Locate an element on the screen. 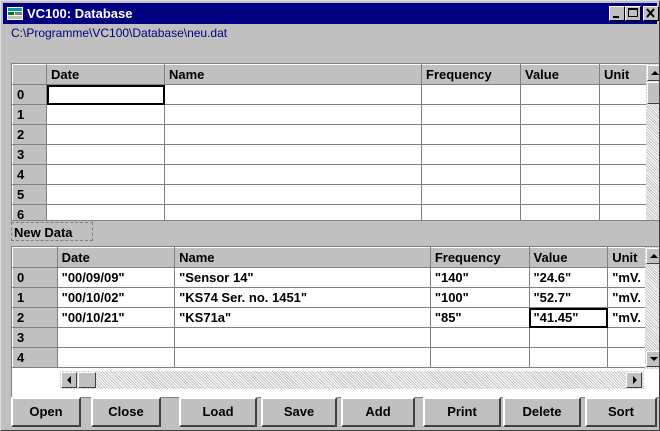 The height and width of the screenshot is (431, 660). table-cell: "KS74 Ser. no. 1451" is located at coordinates (302, 297).